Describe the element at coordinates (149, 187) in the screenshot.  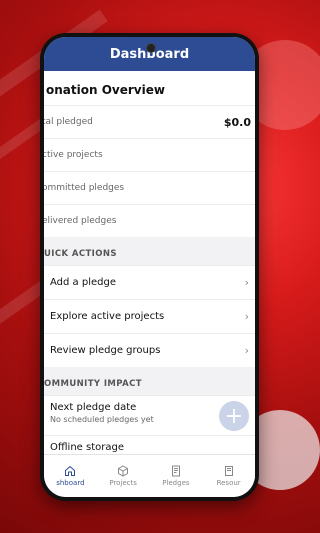
I see `stat-committed-pledges: ommitted pledges` at that location.